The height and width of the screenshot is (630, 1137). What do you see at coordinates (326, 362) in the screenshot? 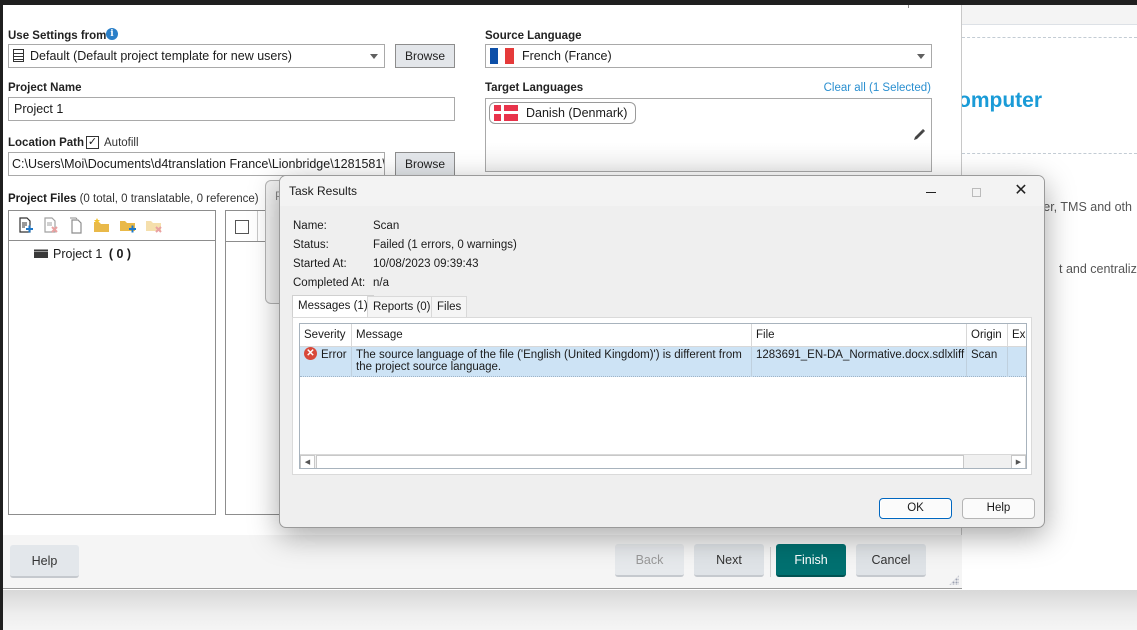
I see `severity-cell: ✕ Error` at bounding box center [326, 362].